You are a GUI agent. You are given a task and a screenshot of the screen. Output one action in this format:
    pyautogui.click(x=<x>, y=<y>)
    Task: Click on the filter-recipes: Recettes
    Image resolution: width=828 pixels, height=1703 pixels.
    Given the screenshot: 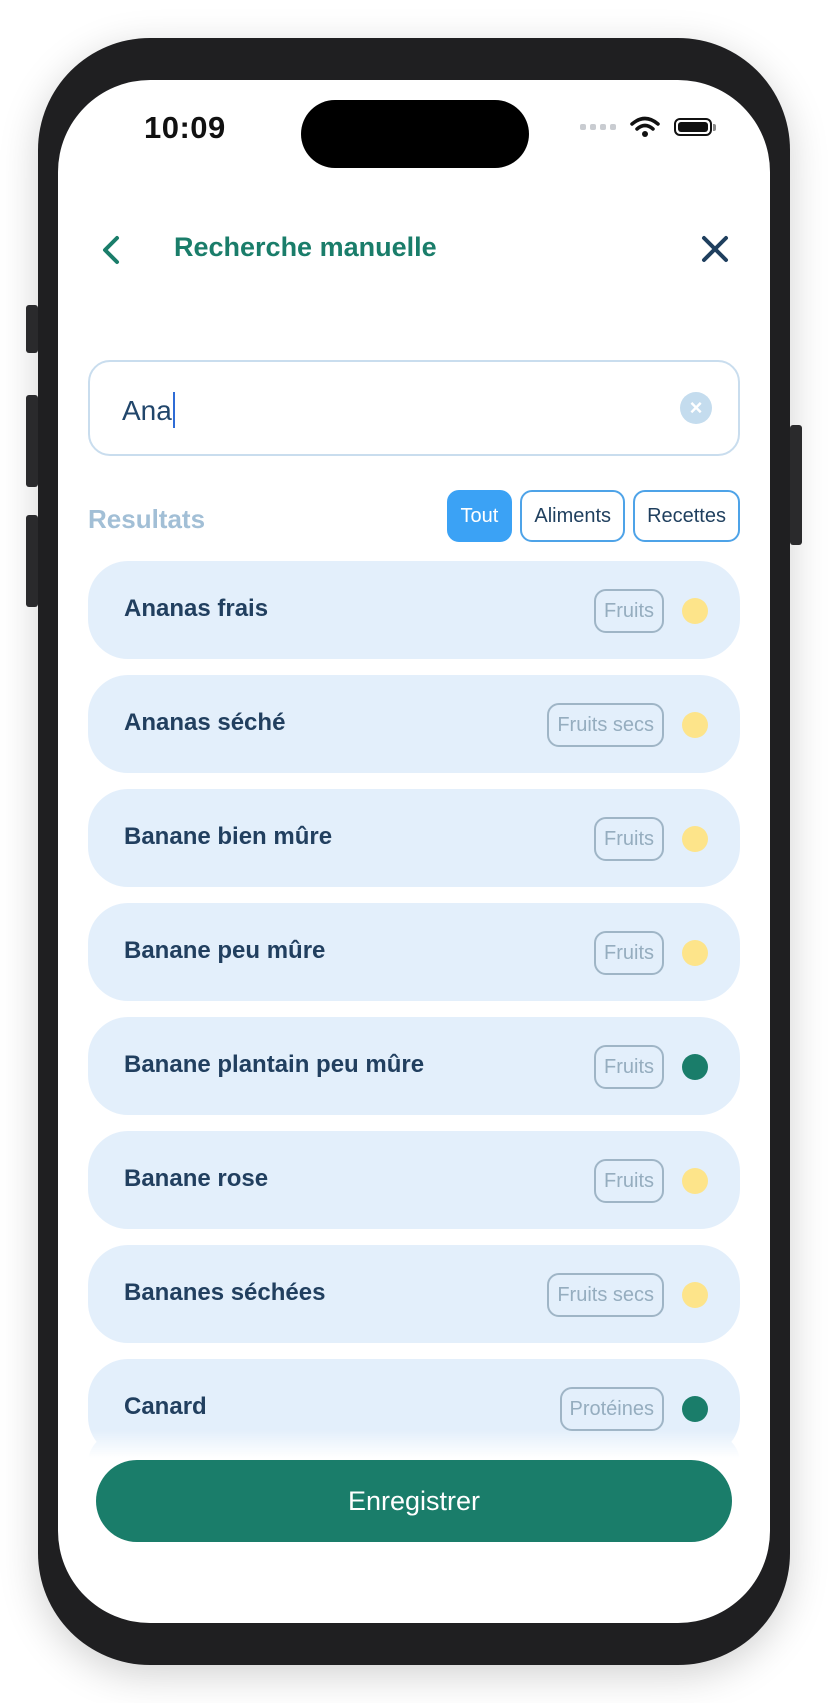 What is the action you would take?
    pyautogui.click(x=686, y=516)
    